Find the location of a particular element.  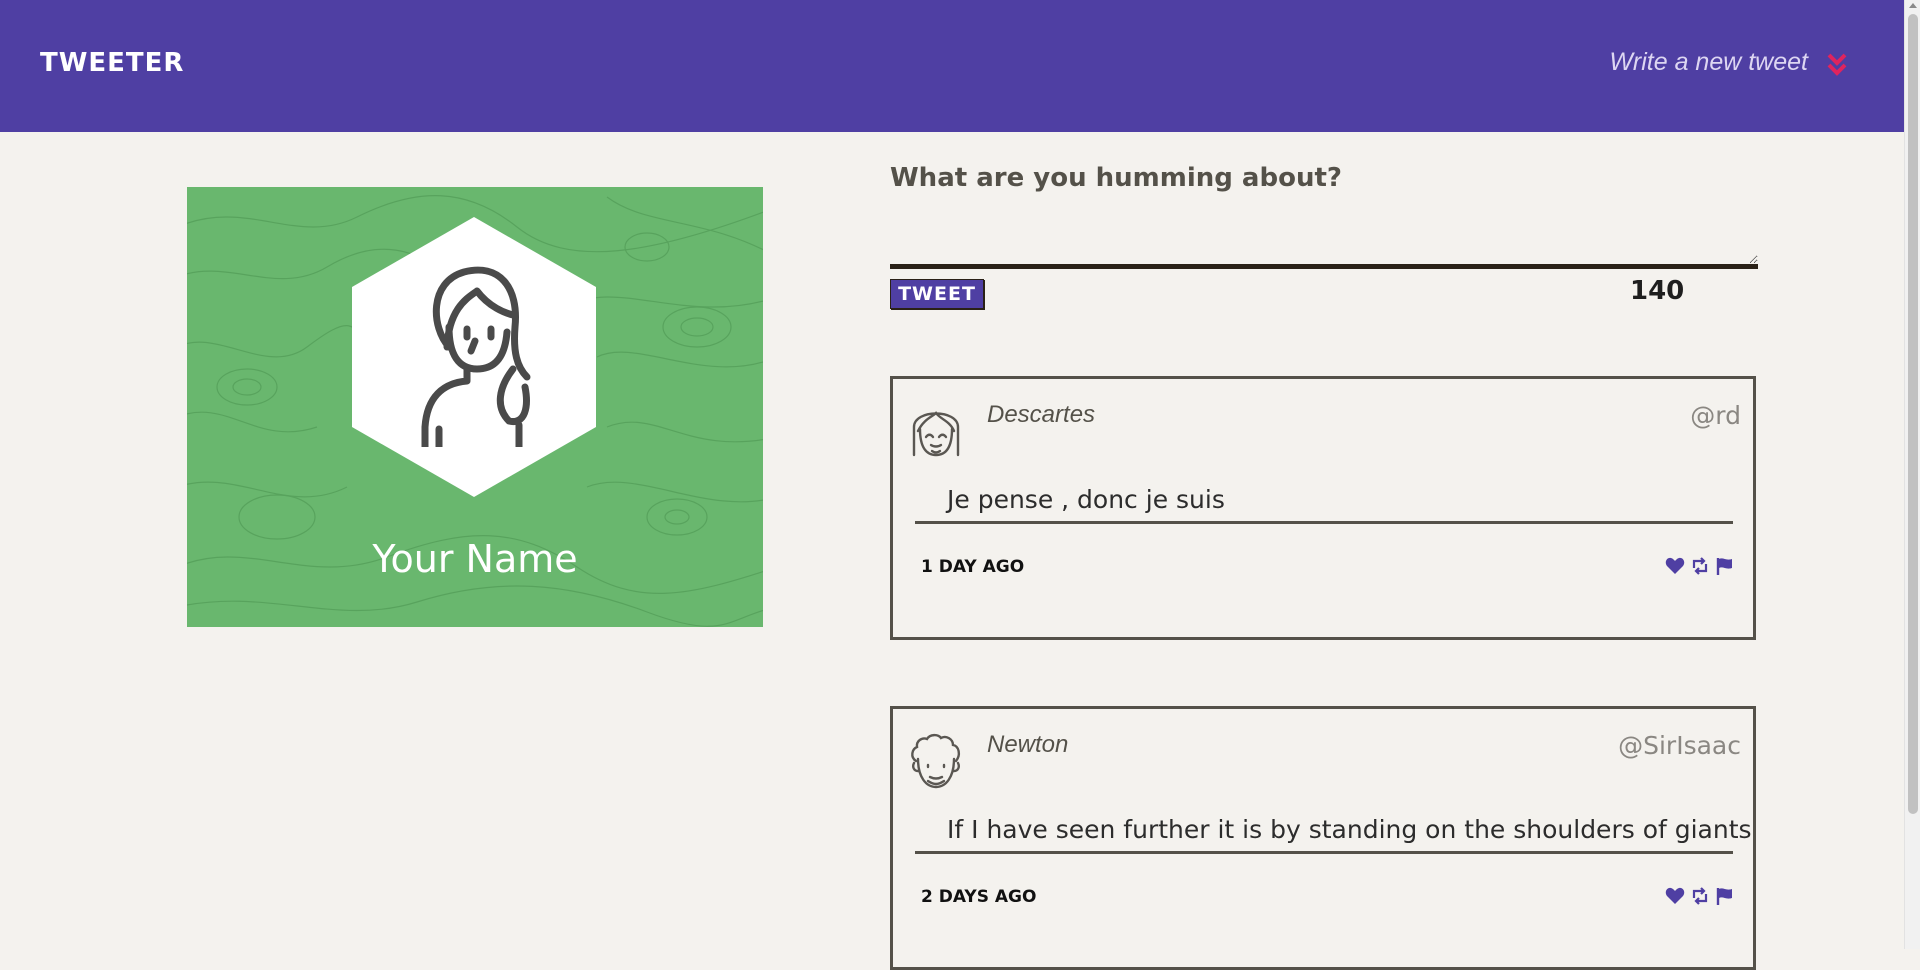

double-chevron-down-icon is located at coordinates (1837, 65).